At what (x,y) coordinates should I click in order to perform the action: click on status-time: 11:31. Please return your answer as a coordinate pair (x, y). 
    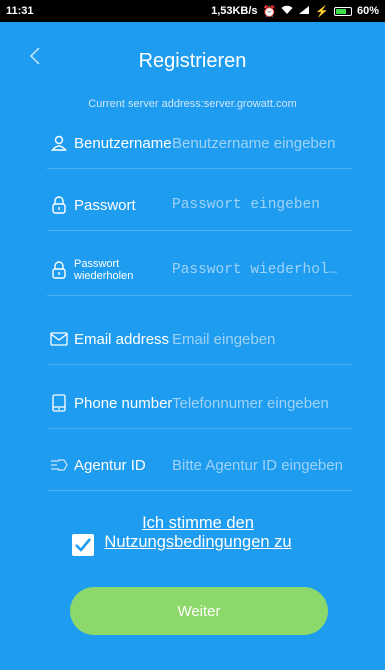
    Looking at the image, I should click on (20, 11).